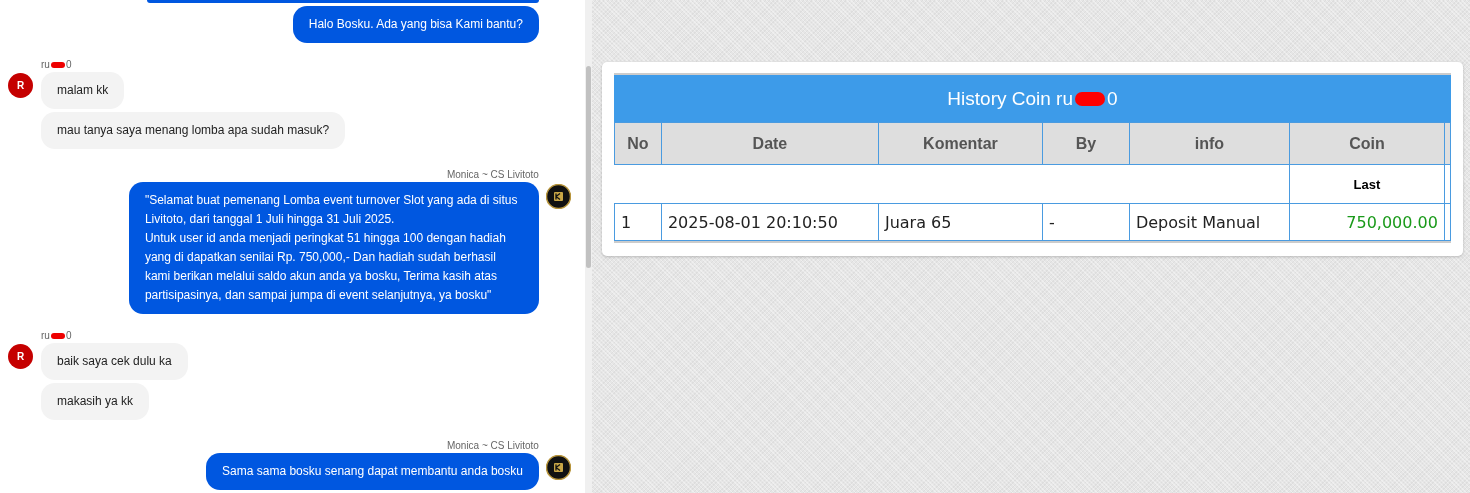 The image size is (1470, 493). Describe the element at coordinates (1112, 98) in the screenshot. I see `table-title: 0` at that location.